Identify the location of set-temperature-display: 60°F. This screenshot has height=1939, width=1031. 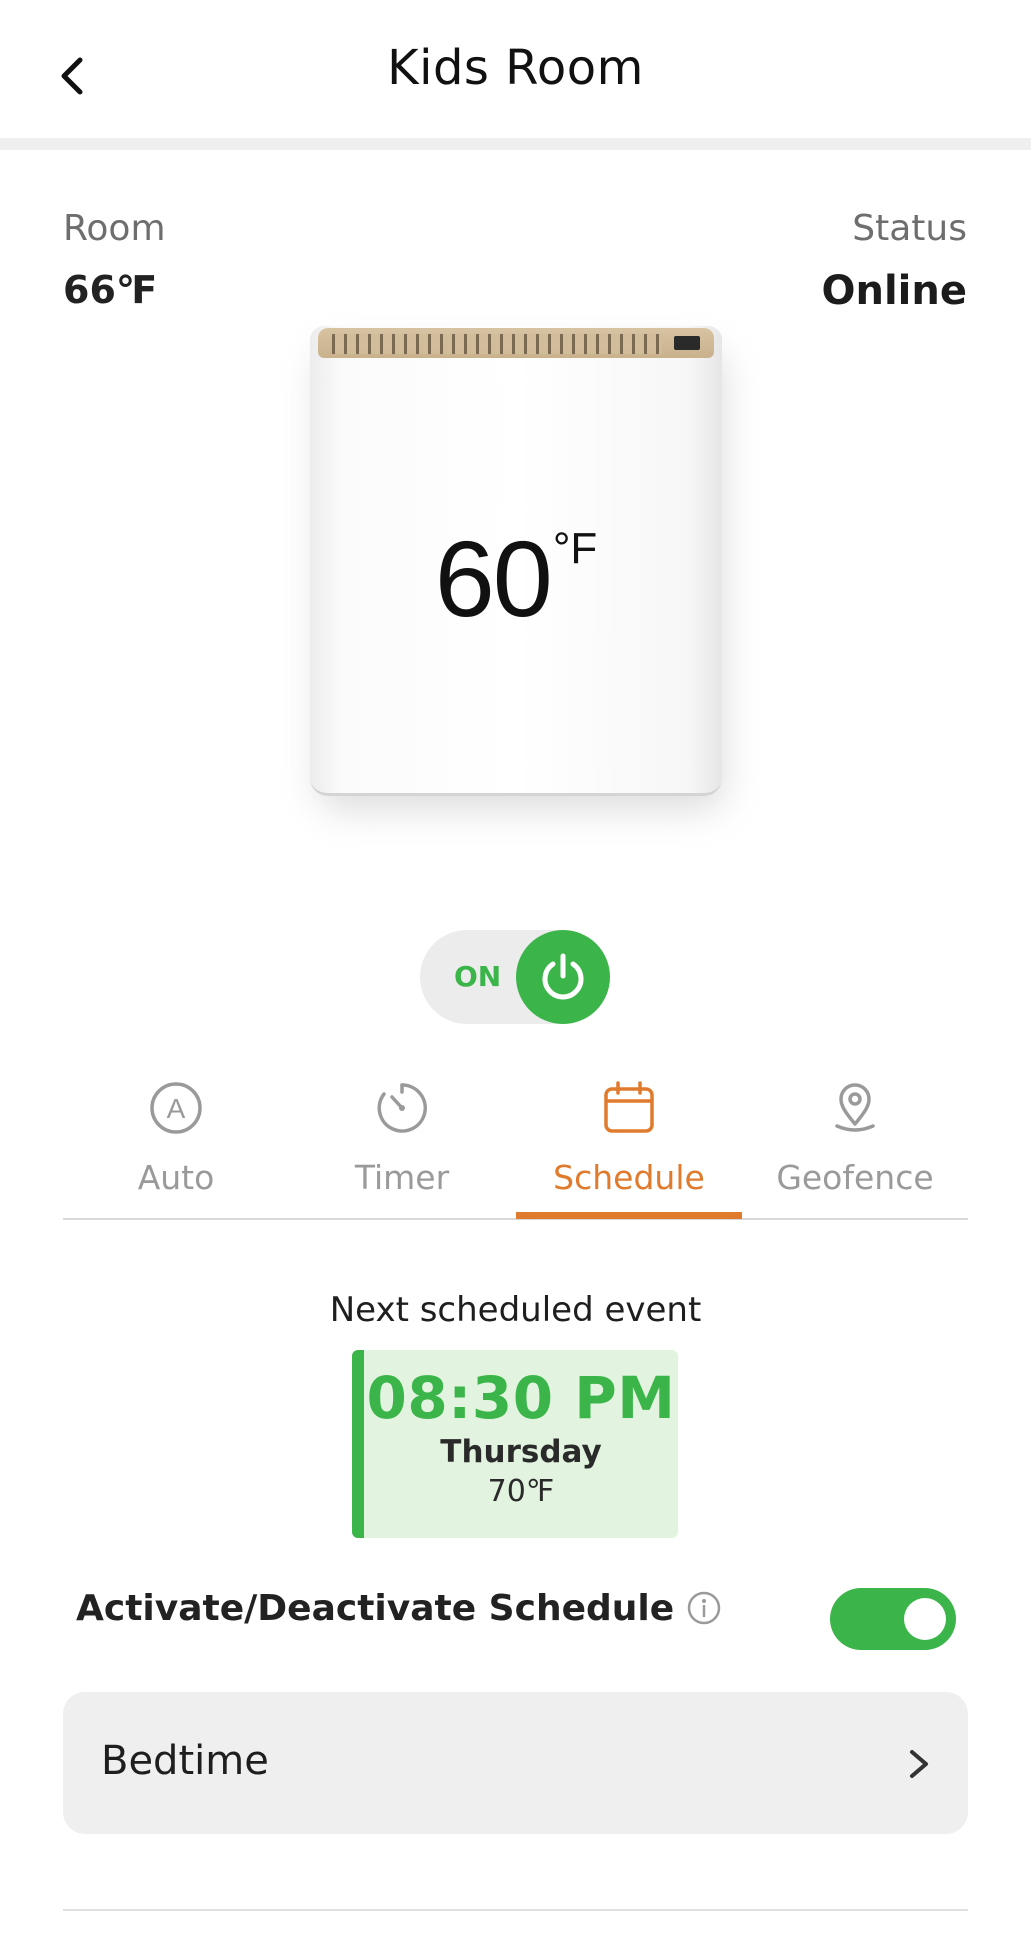
(516, 578).